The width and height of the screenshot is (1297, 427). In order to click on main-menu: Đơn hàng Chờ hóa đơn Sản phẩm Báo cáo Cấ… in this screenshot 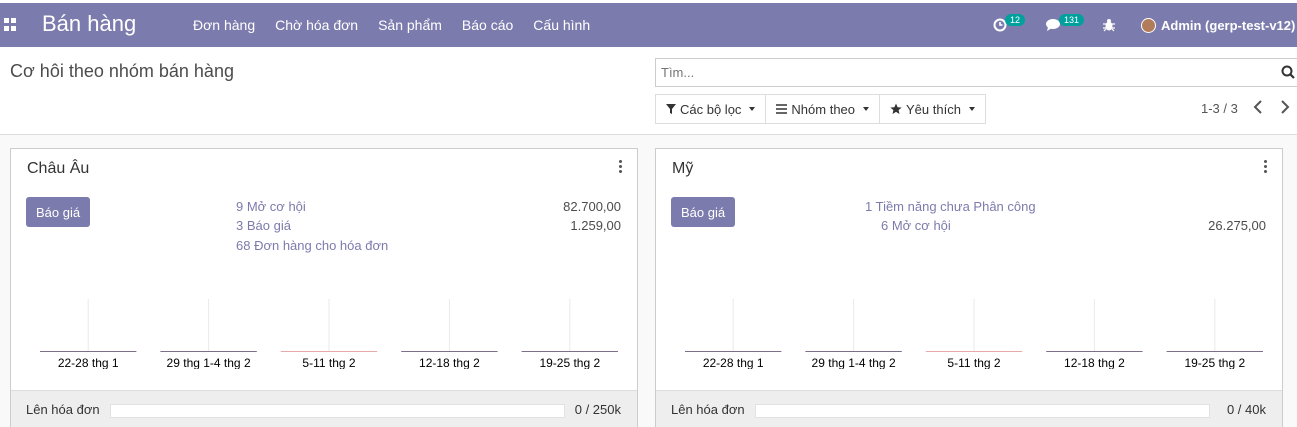, I will do `click(391, 25)`.